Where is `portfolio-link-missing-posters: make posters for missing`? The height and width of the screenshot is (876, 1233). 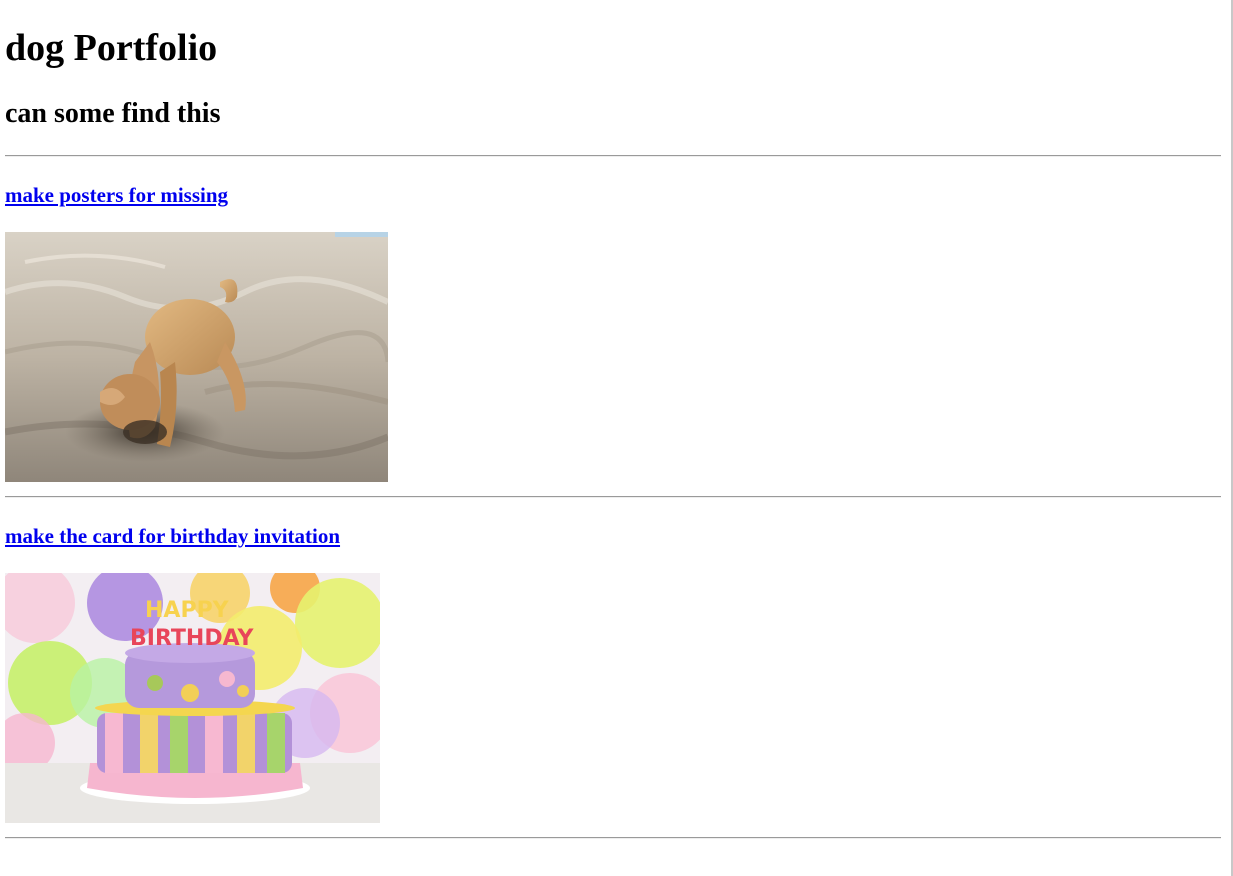 portfolio-link-missing-posters: make posters for missing is located at coordinates (116, 195).